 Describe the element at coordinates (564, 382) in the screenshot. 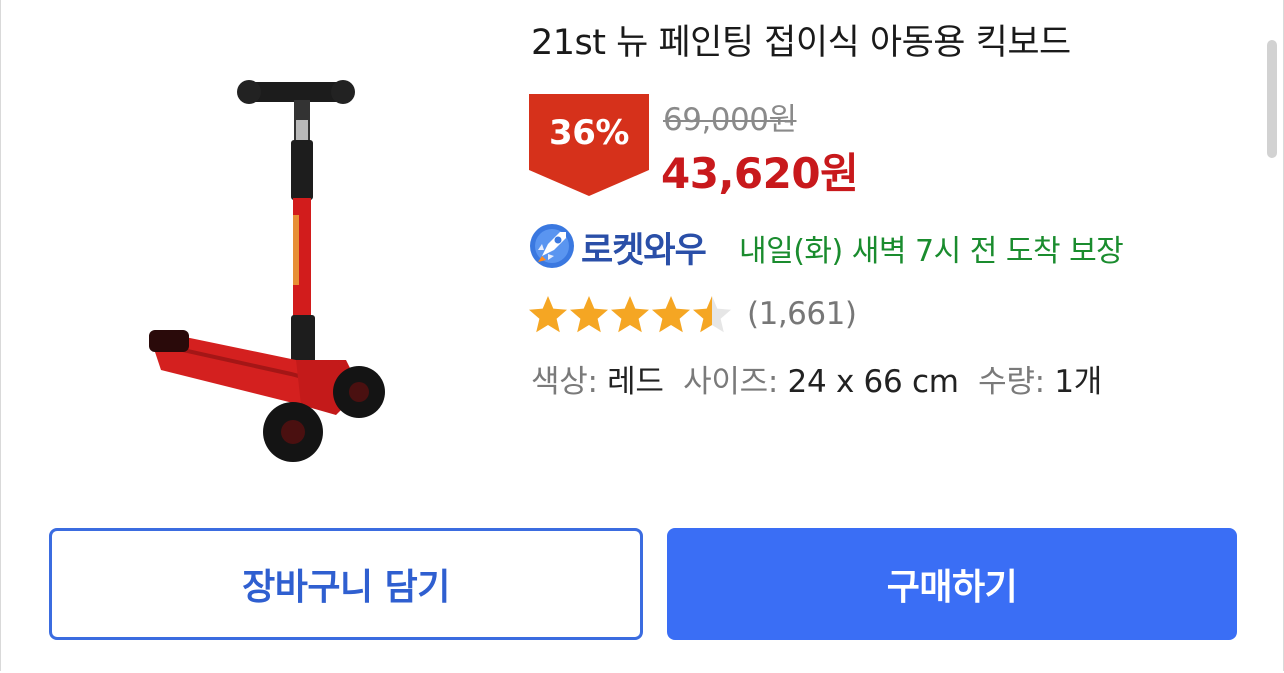

I see `color-label: 색상:` at that location.